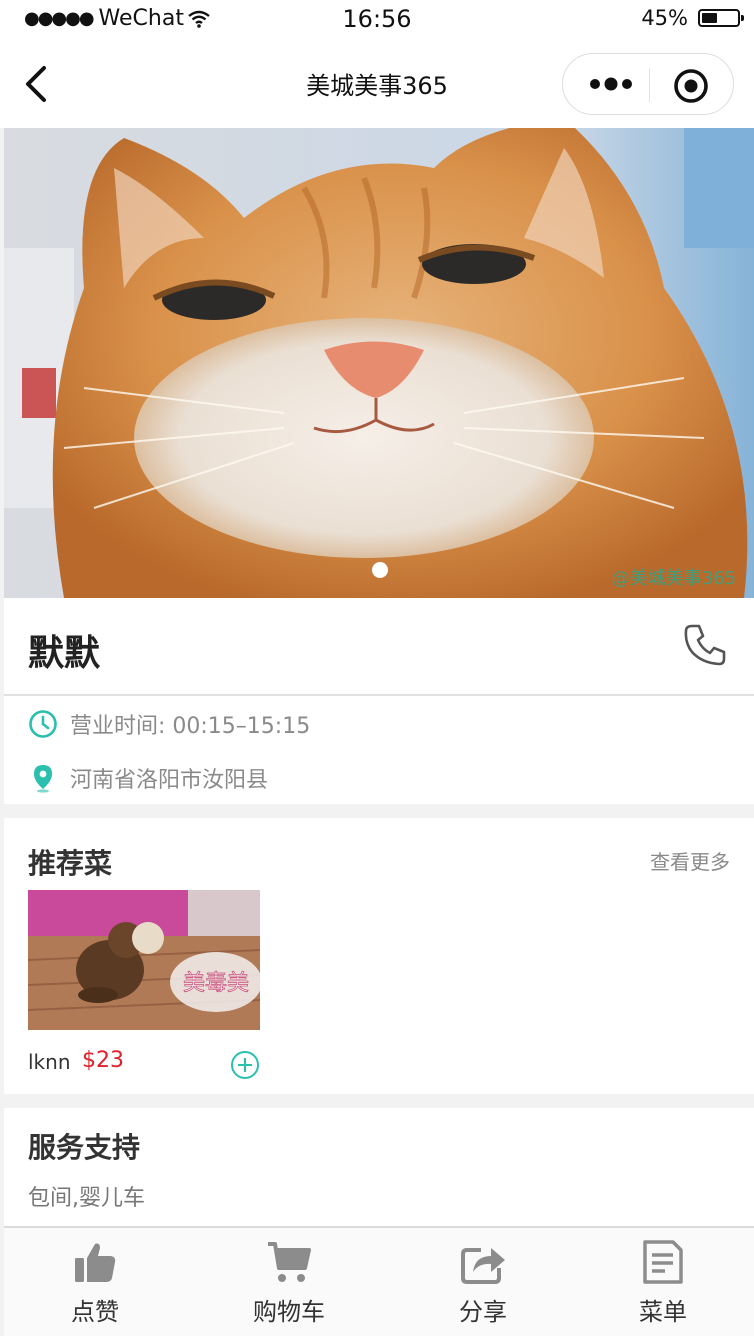 The width and height of the screenshot is (754, 1336). What do you see at coordinates (483, 1266) in the screenshot?
I see `share-icon` at bounding box center [483, 1266].